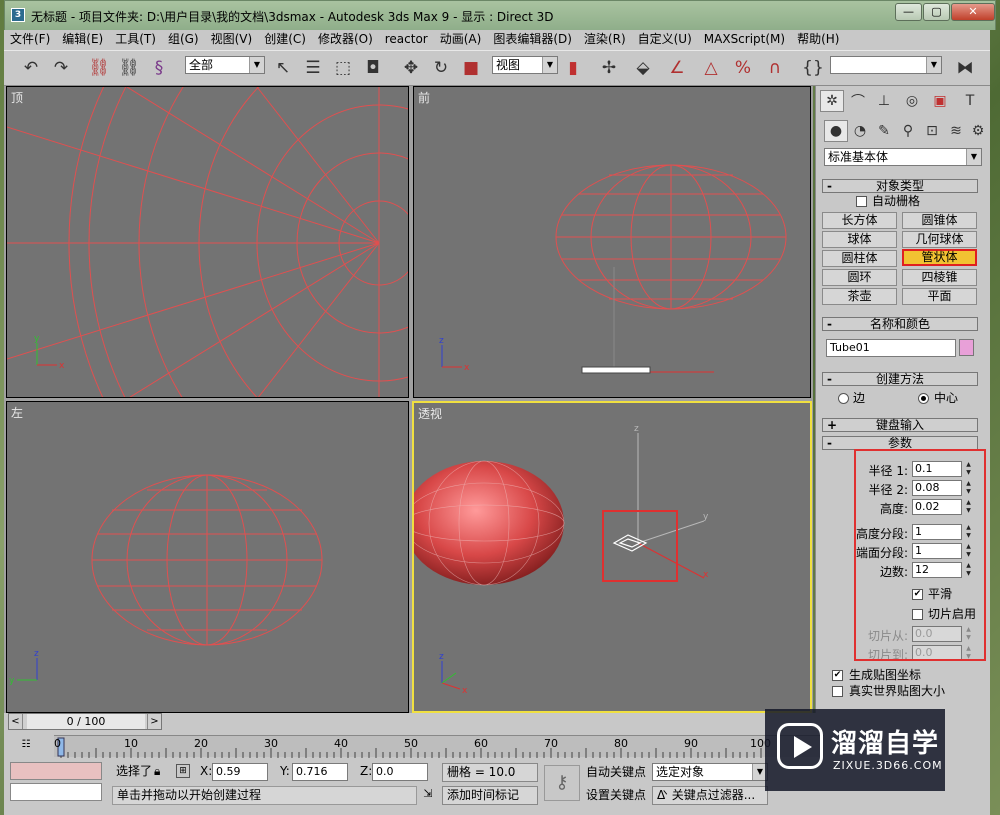 This screenshot has height=815, width=1000. Describe the element at coordinates (26, 745) in the screenshot. I see `curve-editor-icon: ☷` at that location.